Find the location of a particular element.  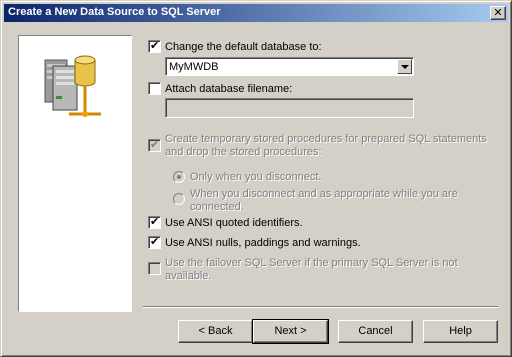

cancel-button: Cancel is located at coordinates (375, 331).